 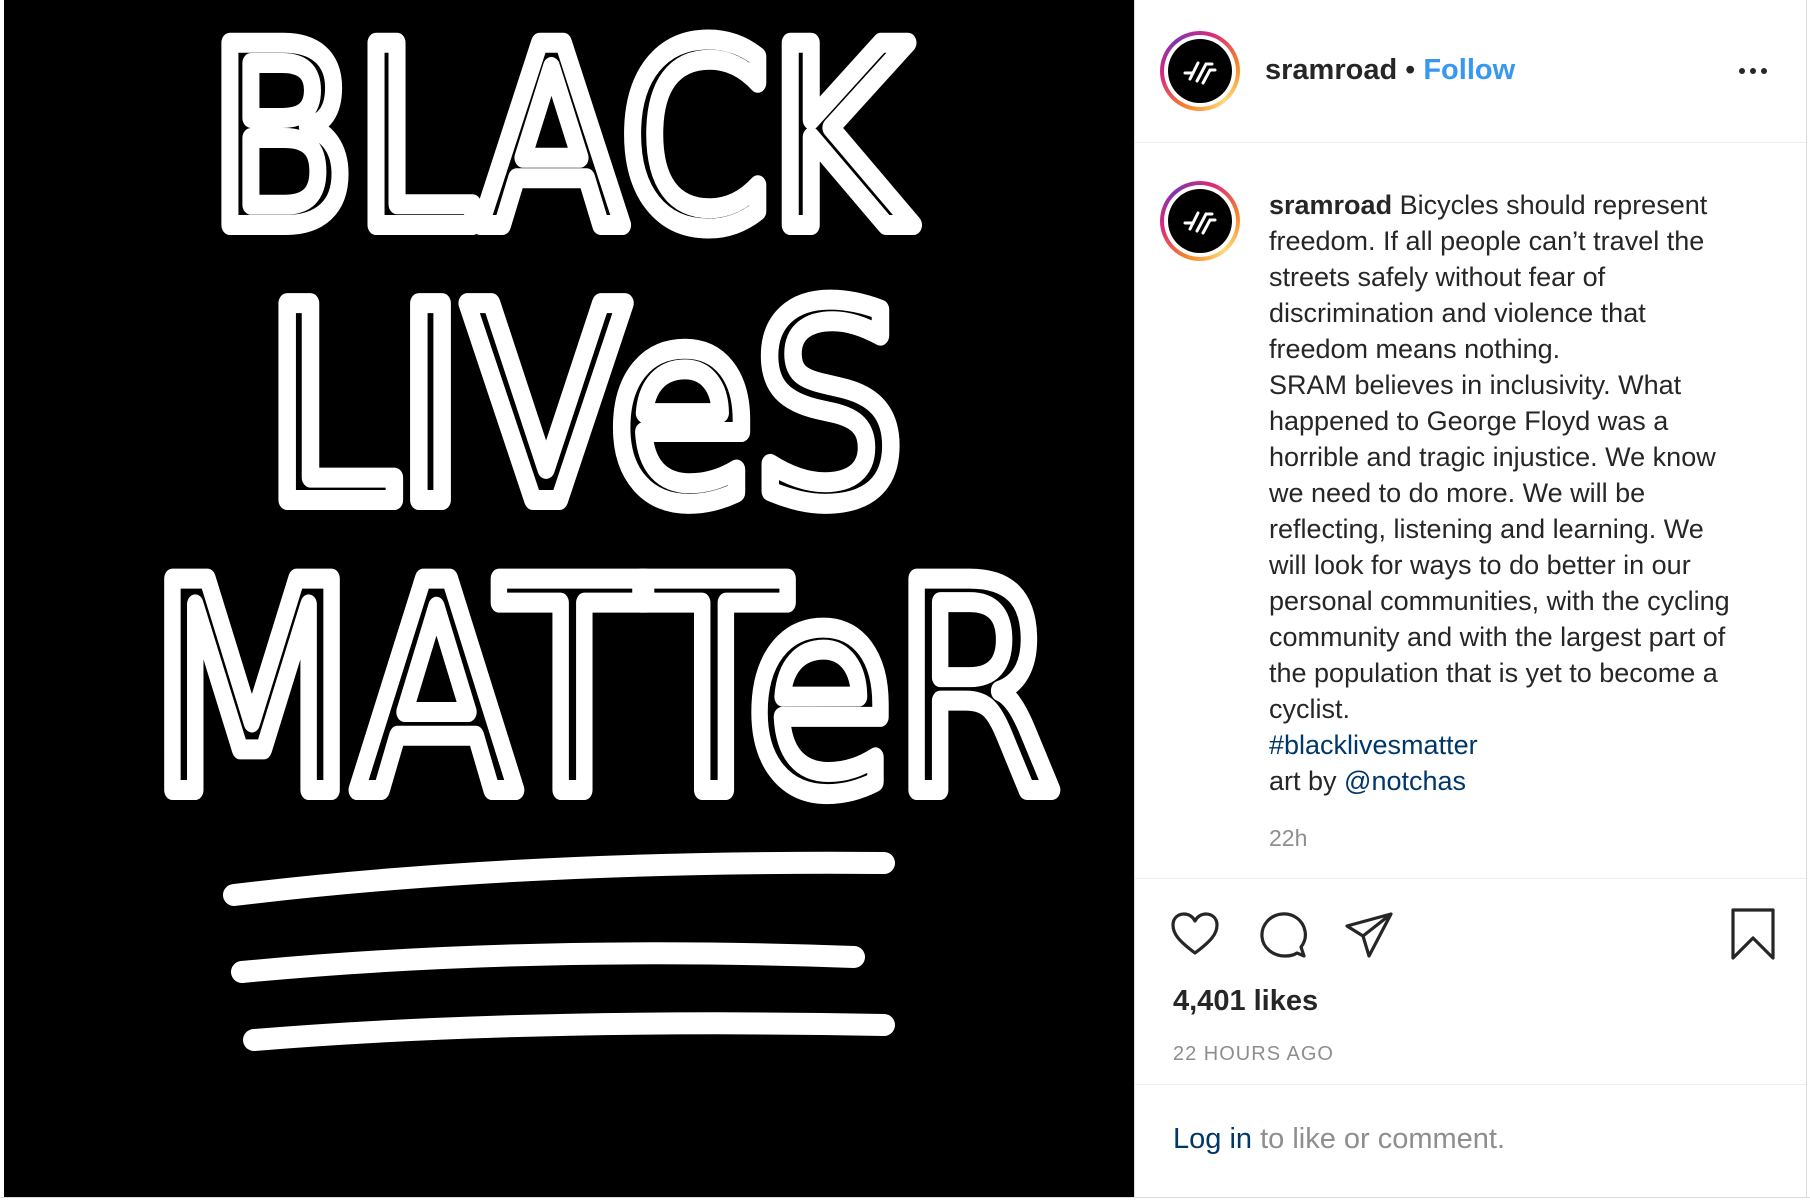 What do you see at coordinates (1475, 385) in the screenshot?
I see `caption-line: SRAM believes in inclusivity. What` at bounding box center [1475, 385].